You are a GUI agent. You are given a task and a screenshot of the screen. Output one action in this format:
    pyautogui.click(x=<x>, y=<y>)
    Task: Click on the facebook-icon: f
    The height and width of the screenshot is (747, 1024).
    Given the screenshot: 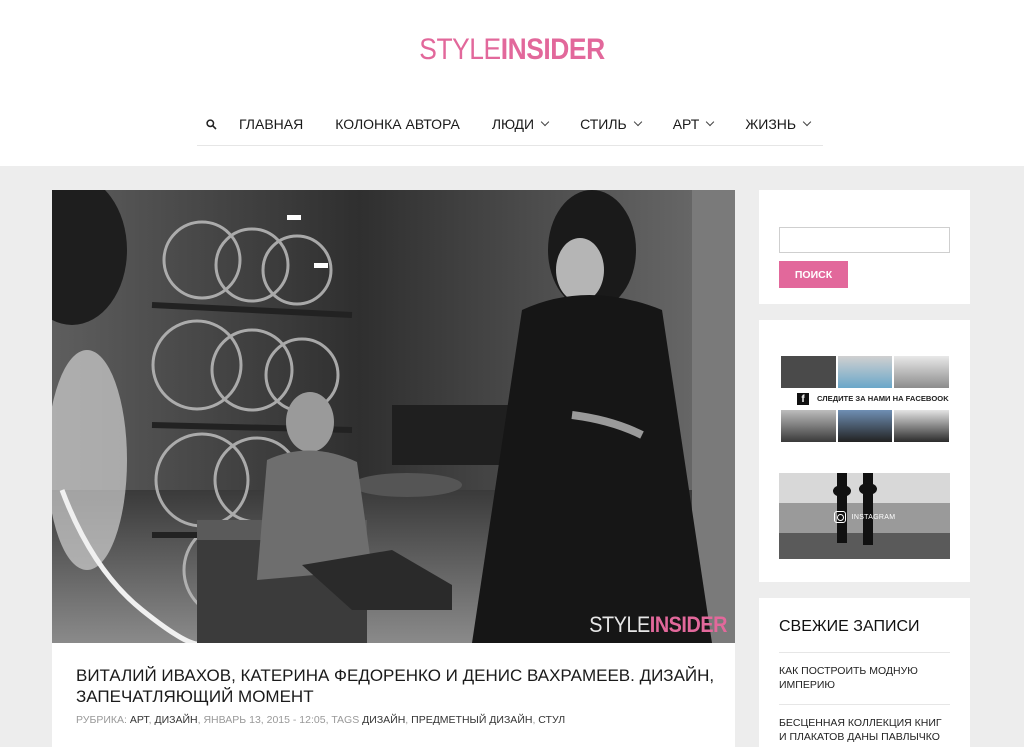 What is the action you would take?
    pyautogui.click(x=803, y=398)
    